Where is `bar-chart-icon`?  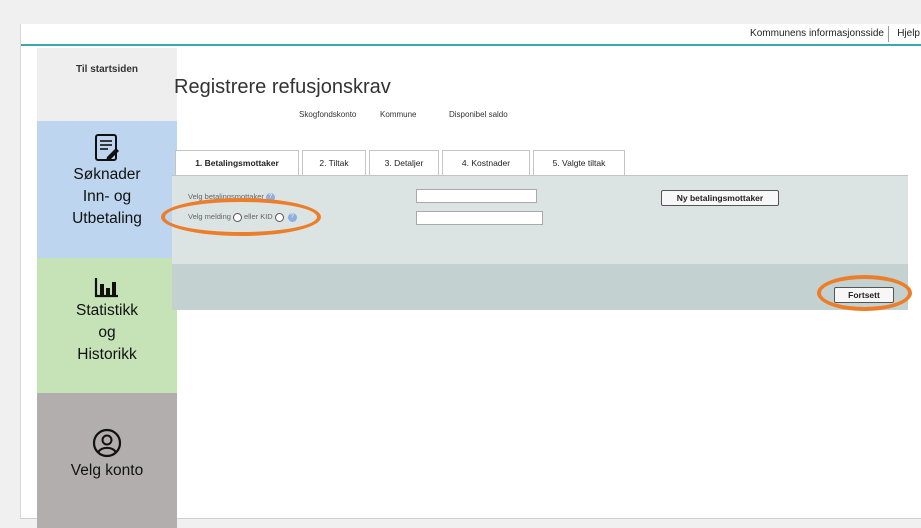 bar-chart-icon is located at coordinates (106, 288).